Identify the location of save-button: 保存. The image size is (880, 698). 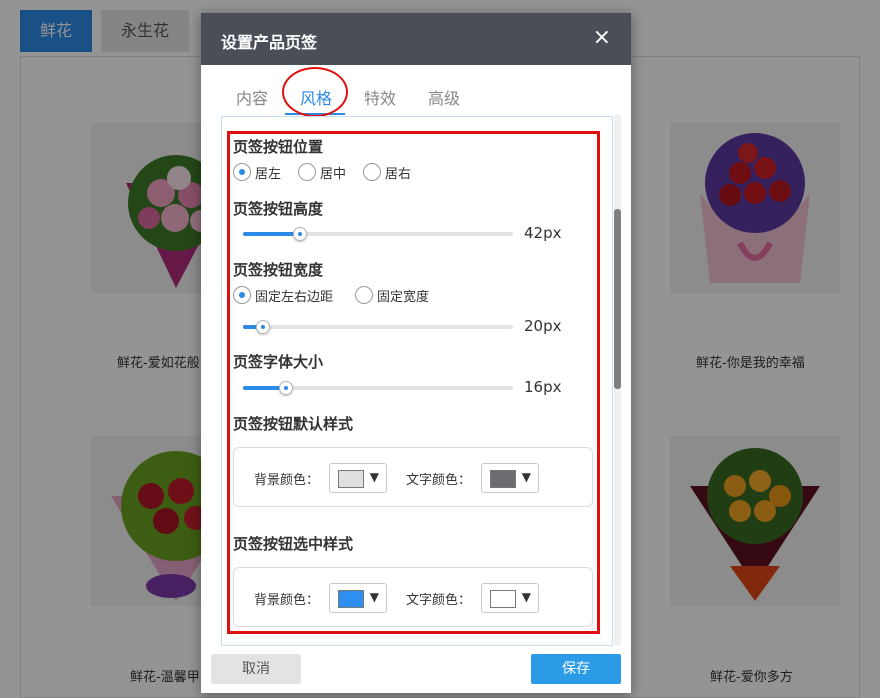
(576, 669).